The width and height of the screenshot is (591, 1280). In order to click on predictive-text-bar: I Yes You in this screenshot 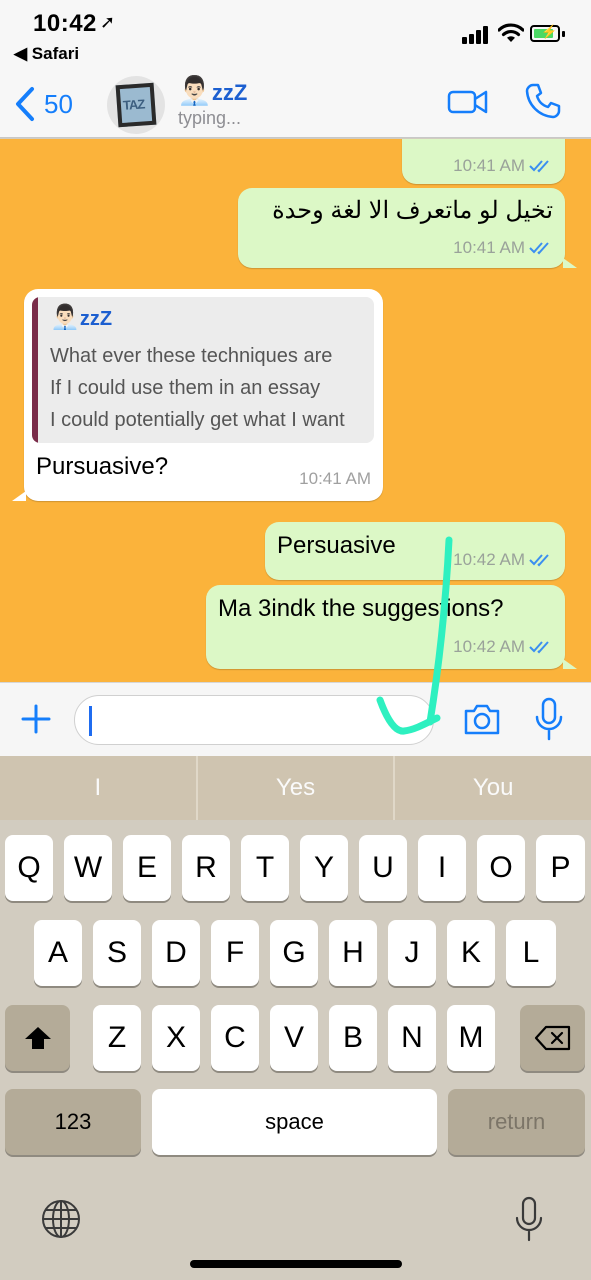, I will do `click(295, 788)`.